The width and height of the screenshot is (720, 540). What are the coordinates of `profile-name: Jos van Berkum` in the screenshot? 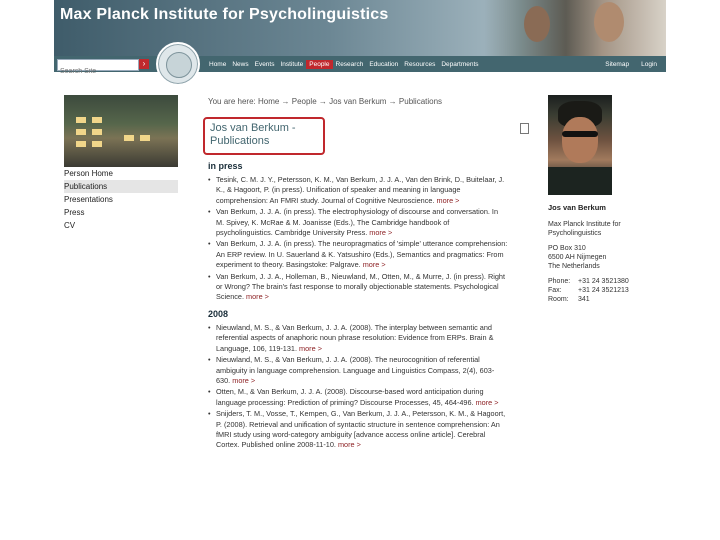 It's located at (577, 207).